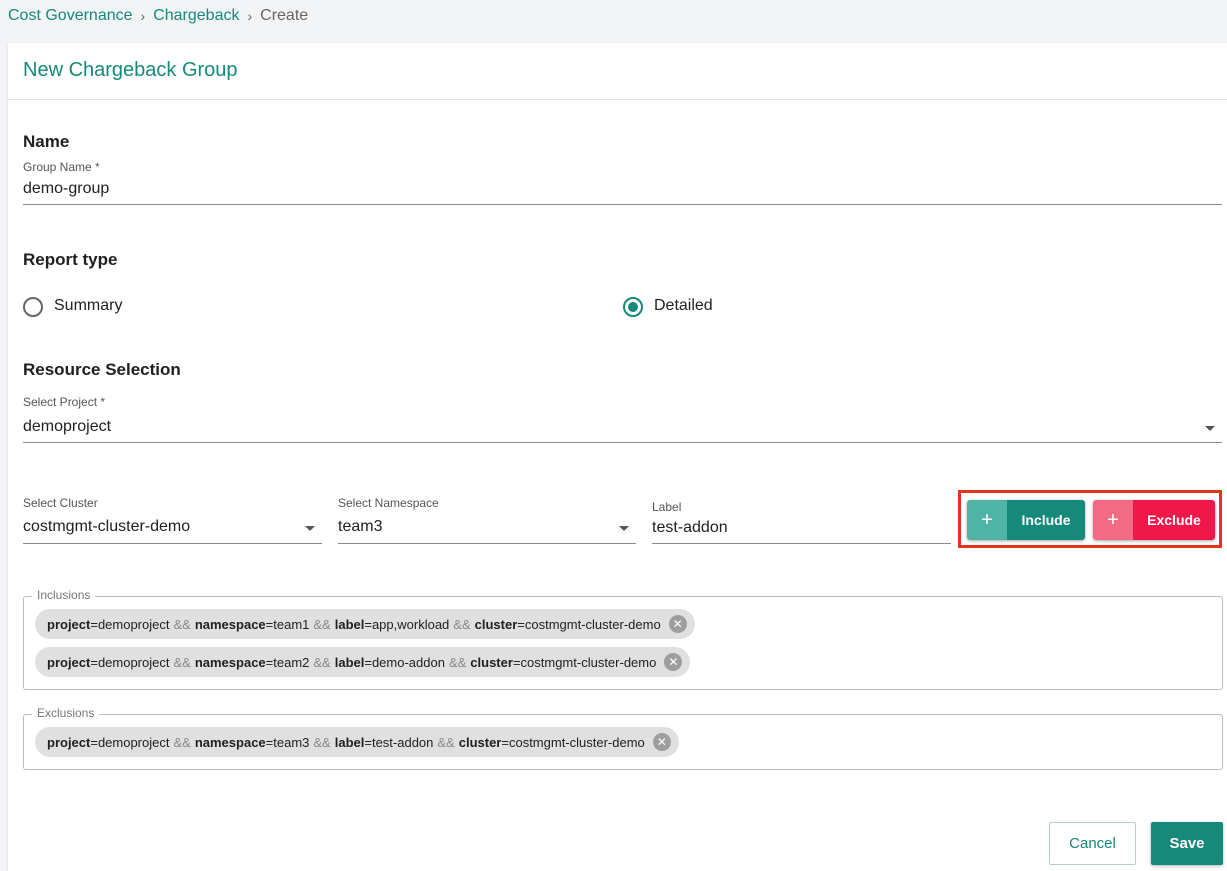  What do you see at coordinates (622, 192) in the screenshot?
I see `group-name-input: demo-group` at bounding box center [622, 192].